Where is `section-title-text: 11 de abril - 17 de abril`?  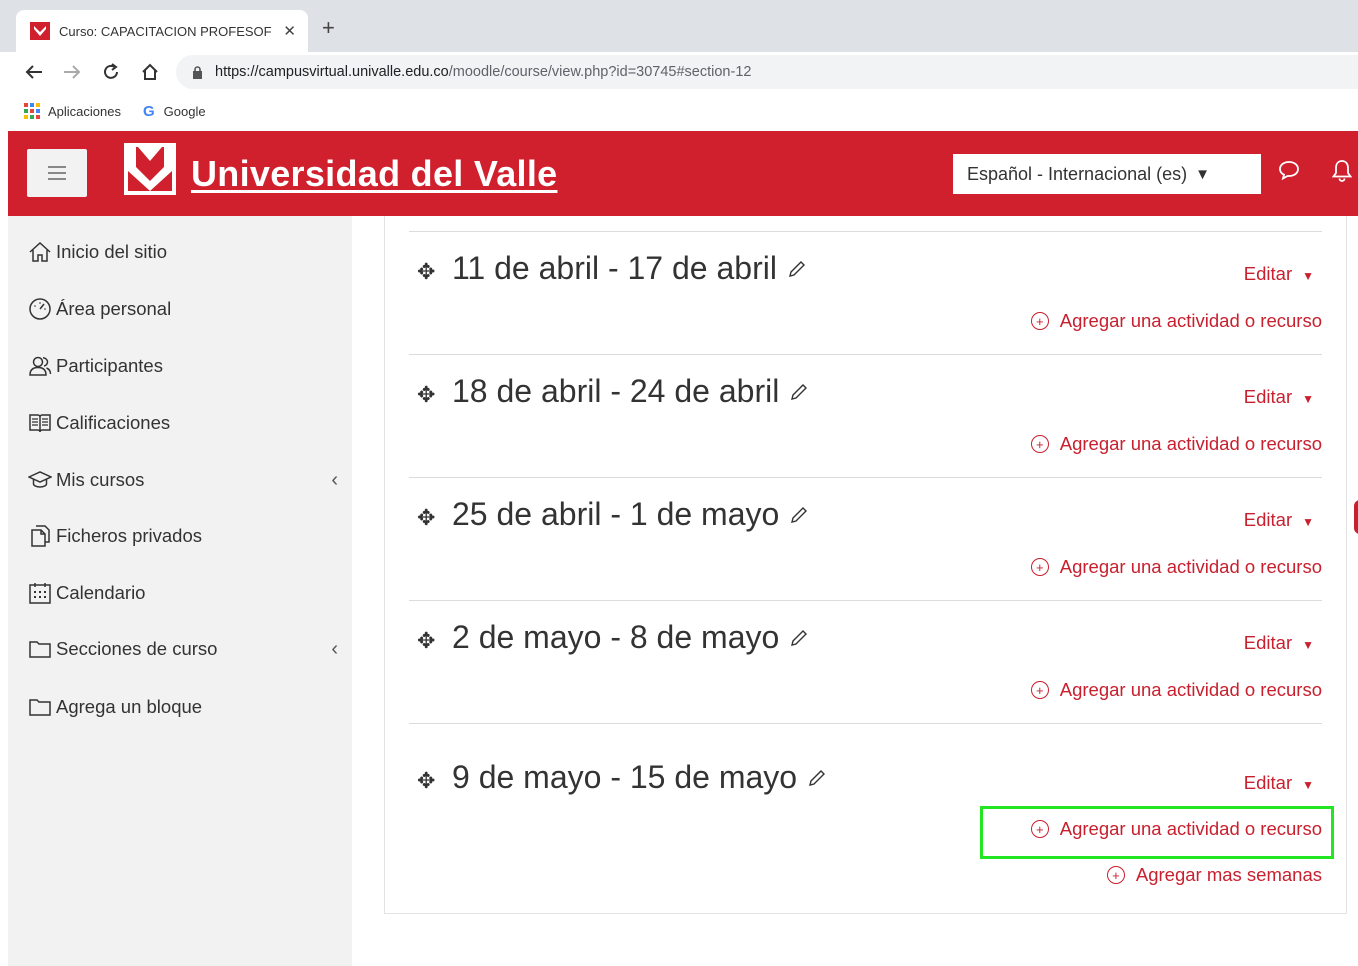 section-title-text: 11 de abril - 17 de abril is located at coordinates (614, 268).